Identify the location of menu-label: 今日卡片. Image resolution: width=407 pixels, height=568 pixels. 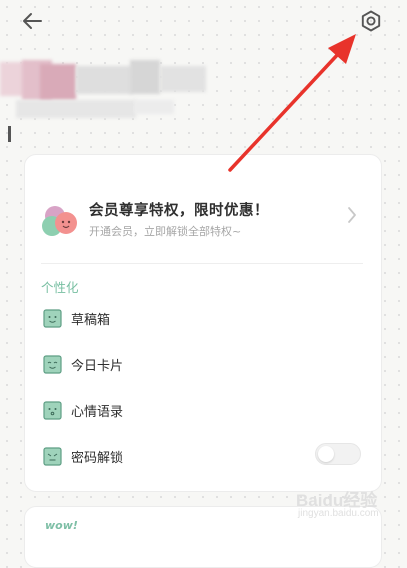
(97, 366).